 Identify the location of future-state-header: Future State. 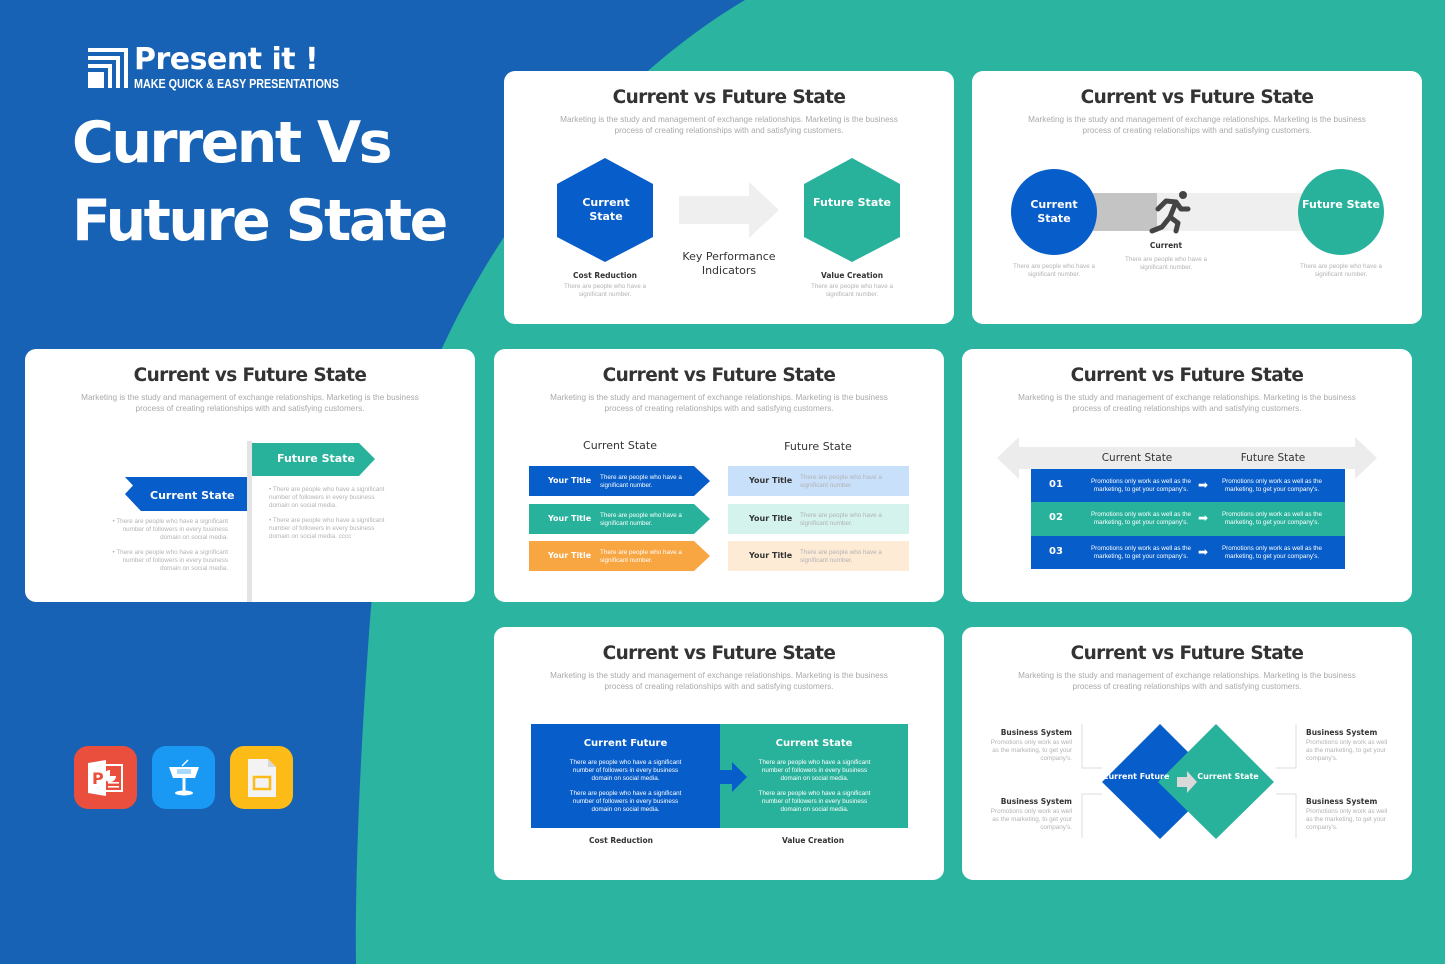
(1273, 458).